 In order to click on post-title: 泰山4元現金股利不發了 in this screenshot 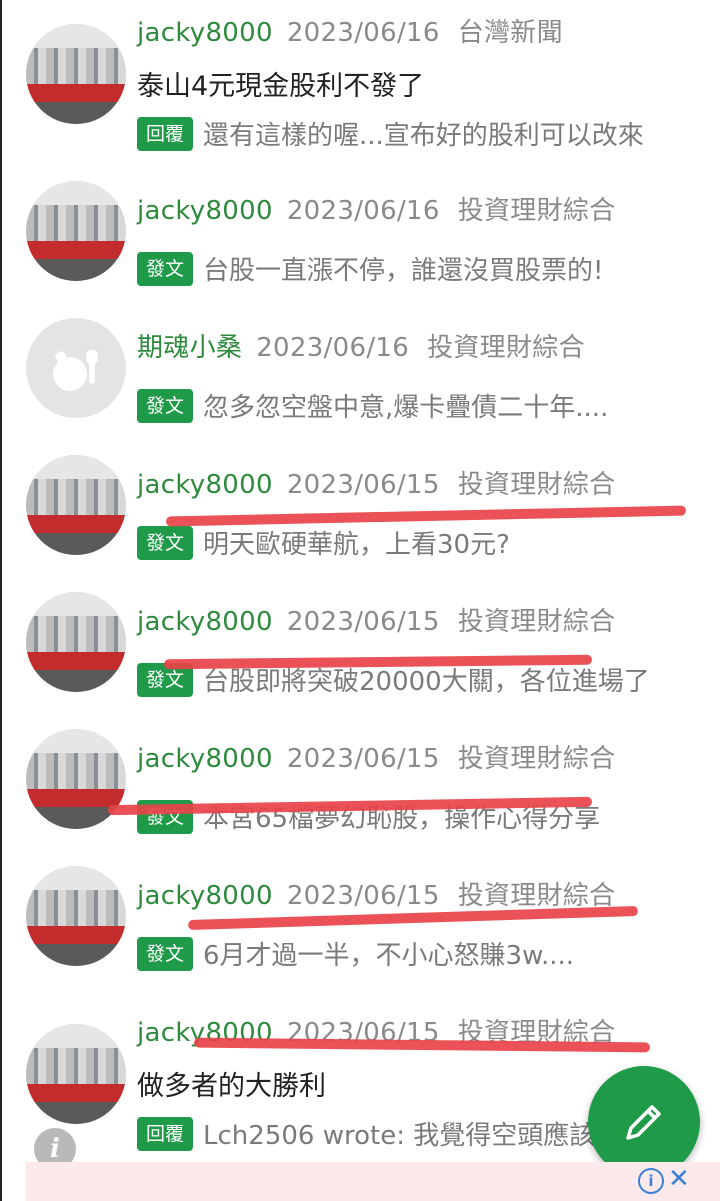, I will do `click(280, 83)`.